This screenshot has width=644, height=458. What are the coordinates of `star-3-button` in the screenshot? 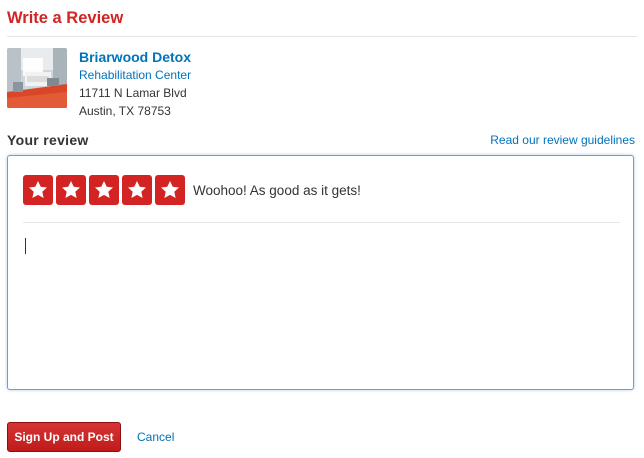 It's located at (104, 190).